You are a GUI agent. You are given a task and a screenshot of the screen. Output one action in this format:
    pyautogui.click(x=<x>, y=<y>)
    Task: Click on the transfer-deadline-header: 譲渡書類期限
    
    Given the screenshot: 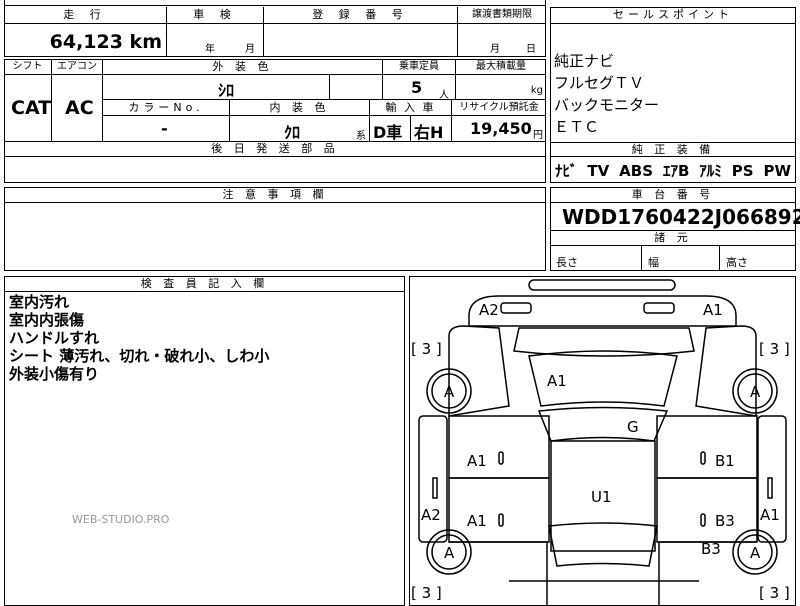 What is the action you would take?
    pyautogui.click(x=502, y=15)
    